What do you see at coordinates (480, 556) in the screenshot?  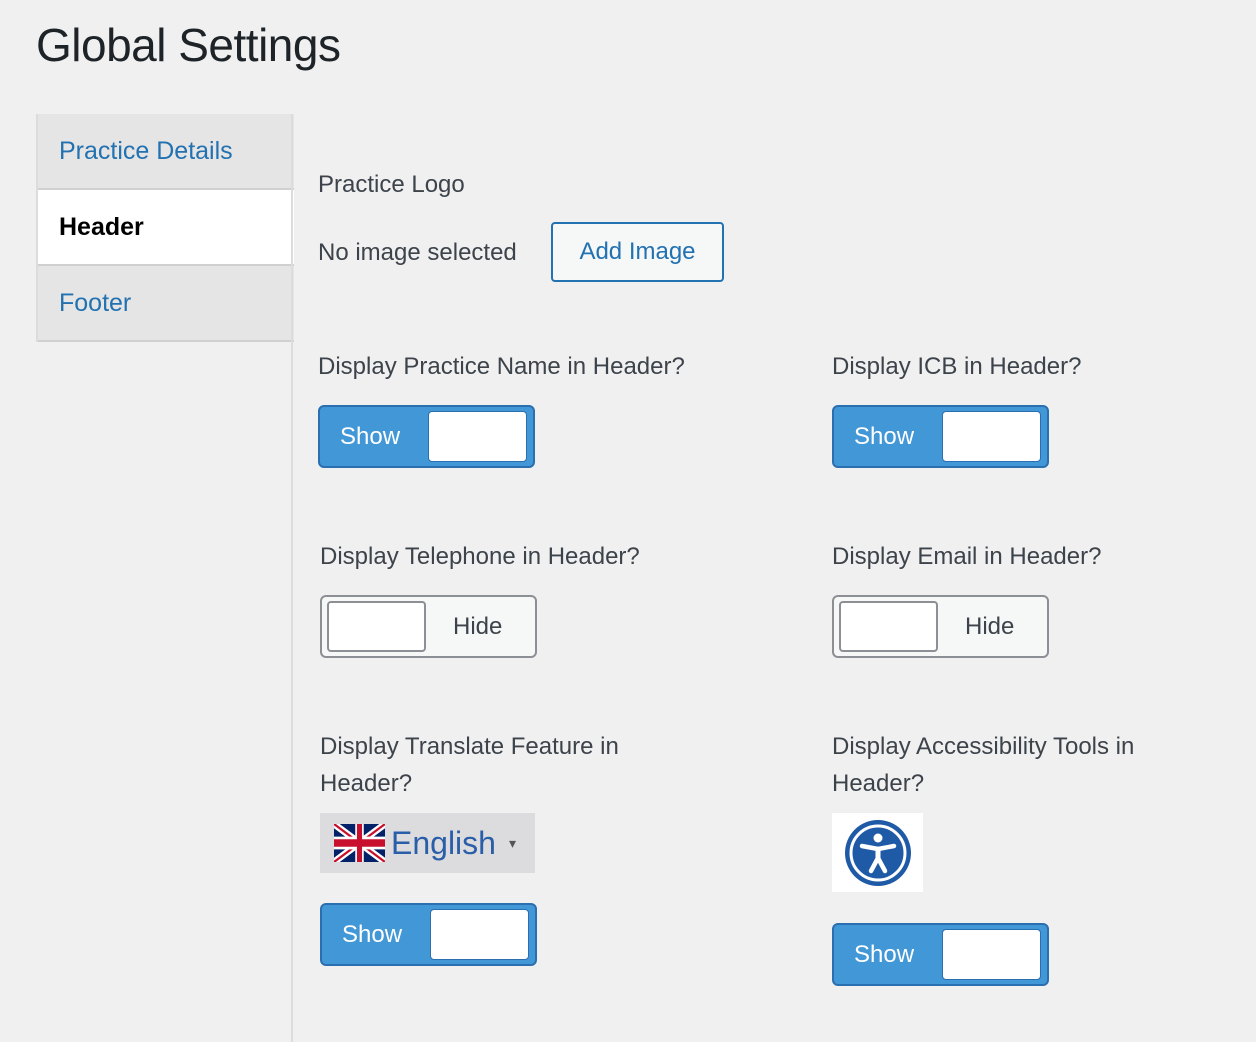 I see `telephone-label: Display Telephone in Header?` at bounding box center [480, 556].